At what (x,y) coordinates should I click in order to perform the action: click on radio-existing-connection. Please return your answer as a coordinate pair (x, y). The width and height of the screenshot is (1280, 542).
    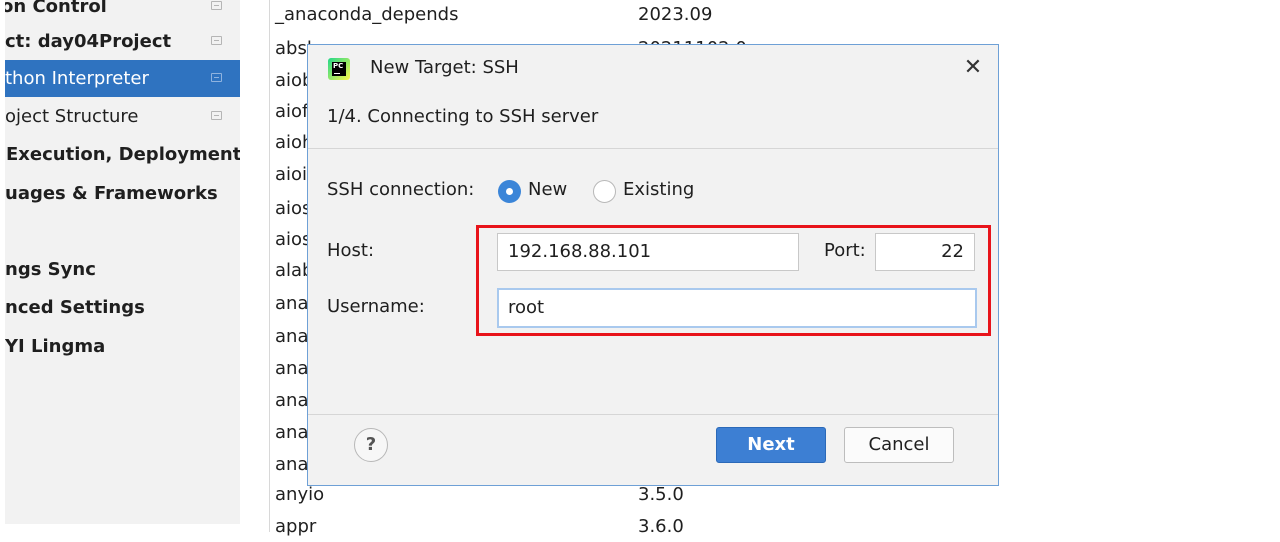
    Looking at the image, I should click on (604, 191).